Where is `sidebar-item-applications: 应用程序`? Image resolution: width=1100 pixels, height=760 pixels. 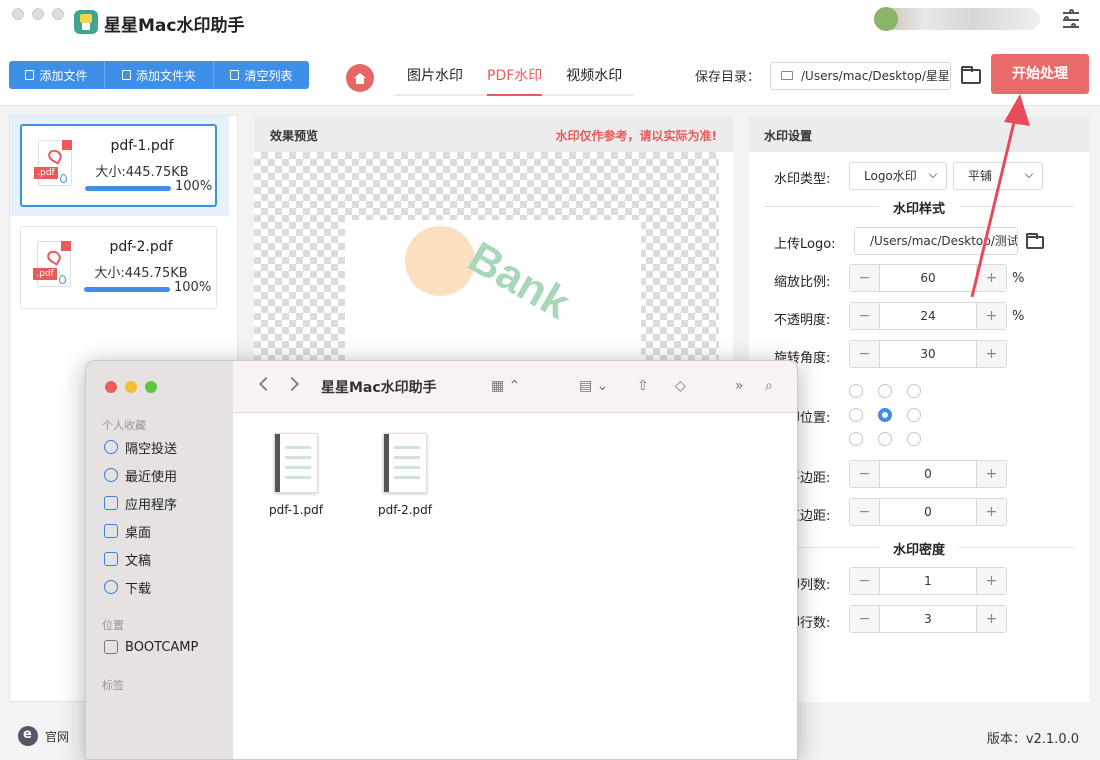 sidebar-item-applications: 应用程序 is located at coordinates (140, 503).